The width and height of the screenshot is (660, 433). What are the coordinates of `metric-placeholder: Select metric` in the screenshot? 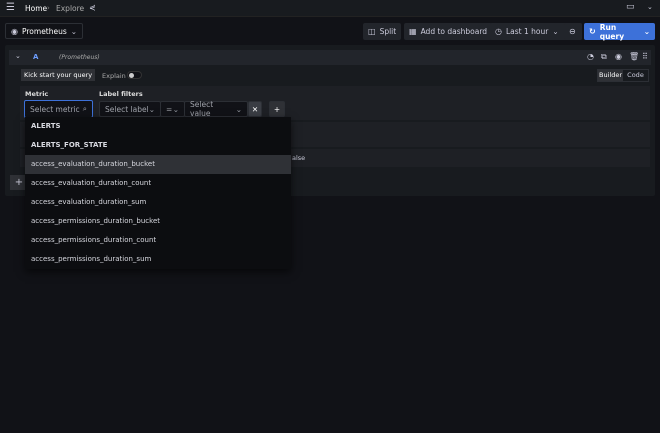 It's located at (55, 109).